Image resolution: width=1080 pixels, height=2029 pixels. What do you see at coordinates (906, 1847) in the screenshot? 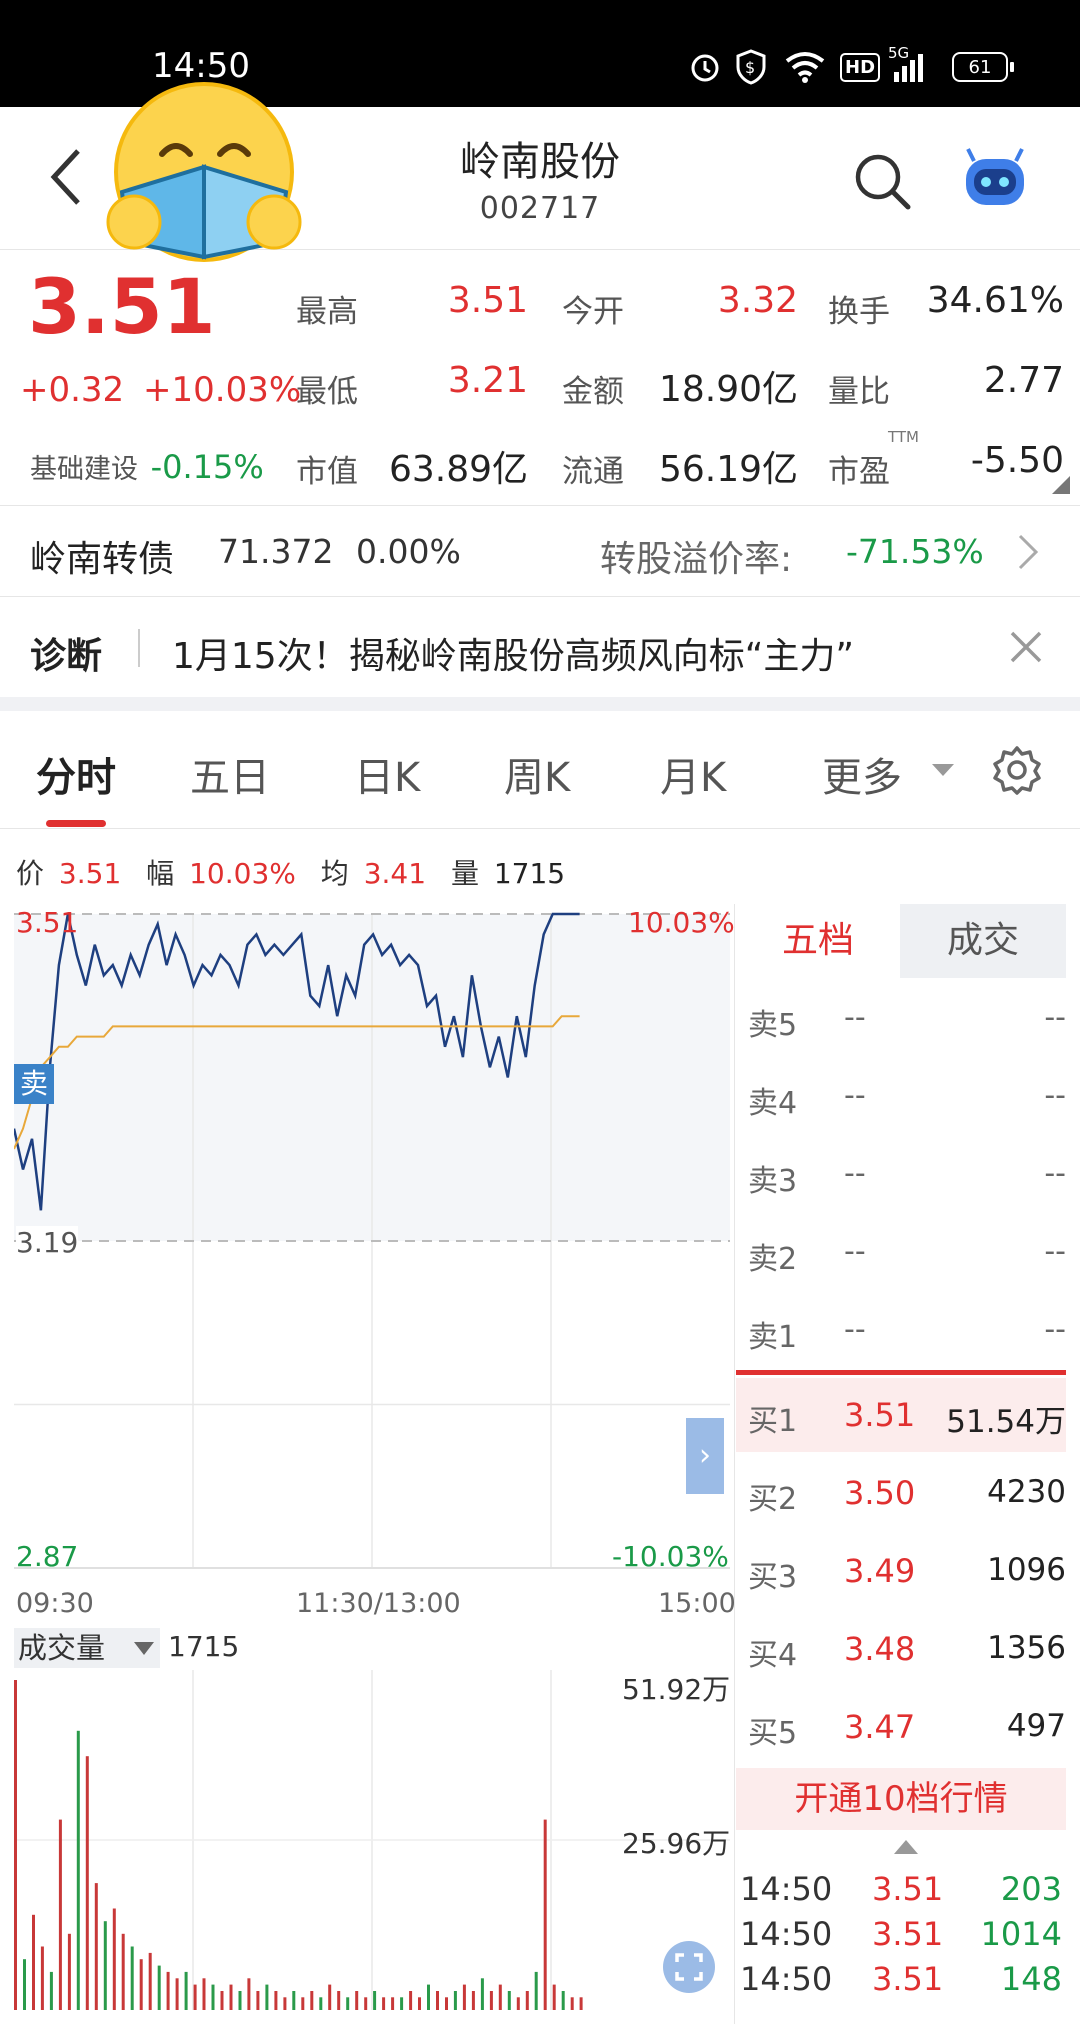
I see `expand-up-icon` at bounding box center [906, 1847].